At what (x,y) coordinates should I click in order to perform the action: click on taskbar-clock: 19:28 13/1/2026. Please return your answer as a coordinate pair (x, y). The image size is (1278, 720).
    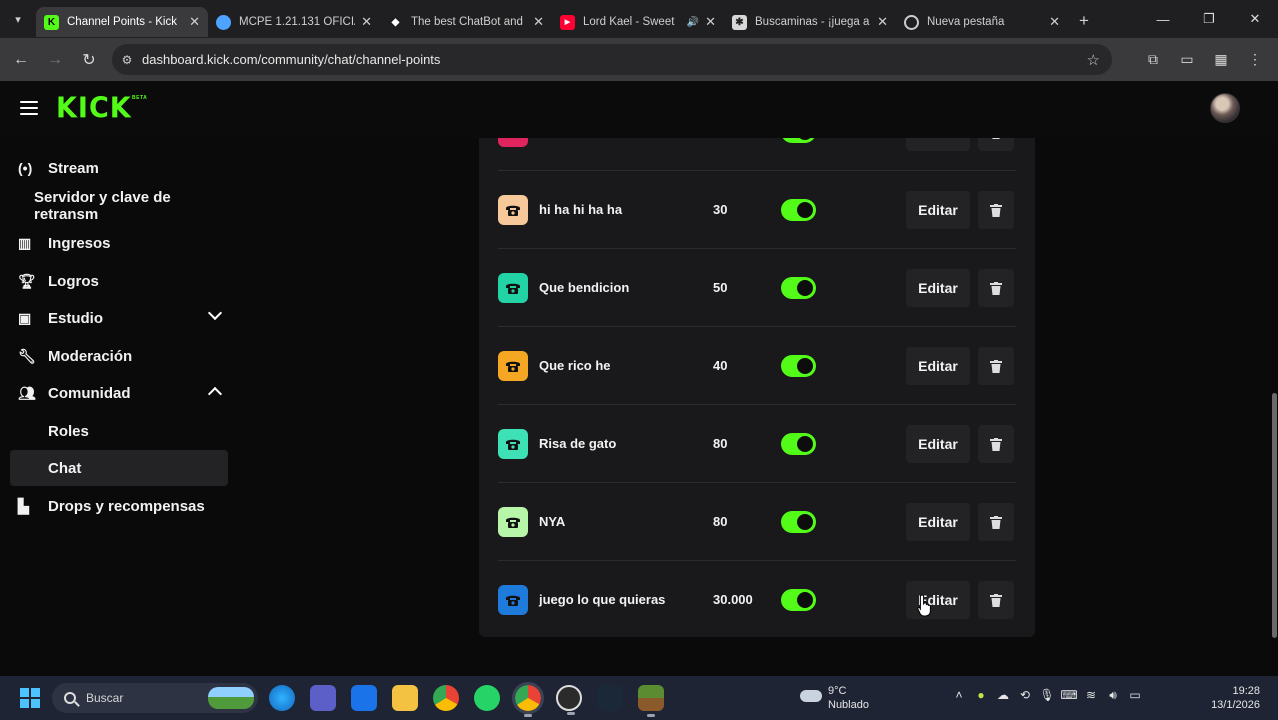
    Looking at the image, I should click on (1235, 698).